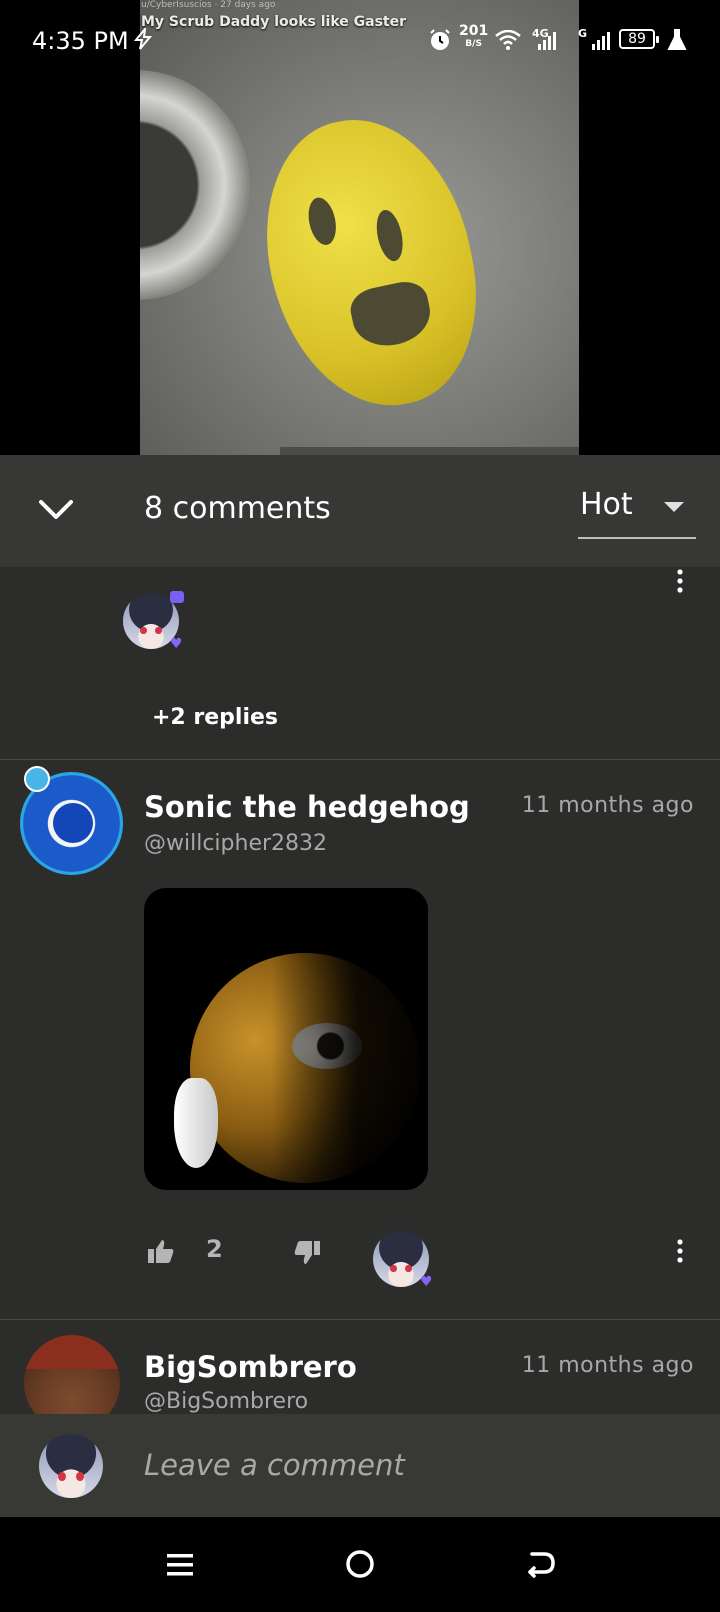  Describe the element at coordinates (360, 511) in the screenshot. I see `comments-header: 8 comments Hot` at that location.